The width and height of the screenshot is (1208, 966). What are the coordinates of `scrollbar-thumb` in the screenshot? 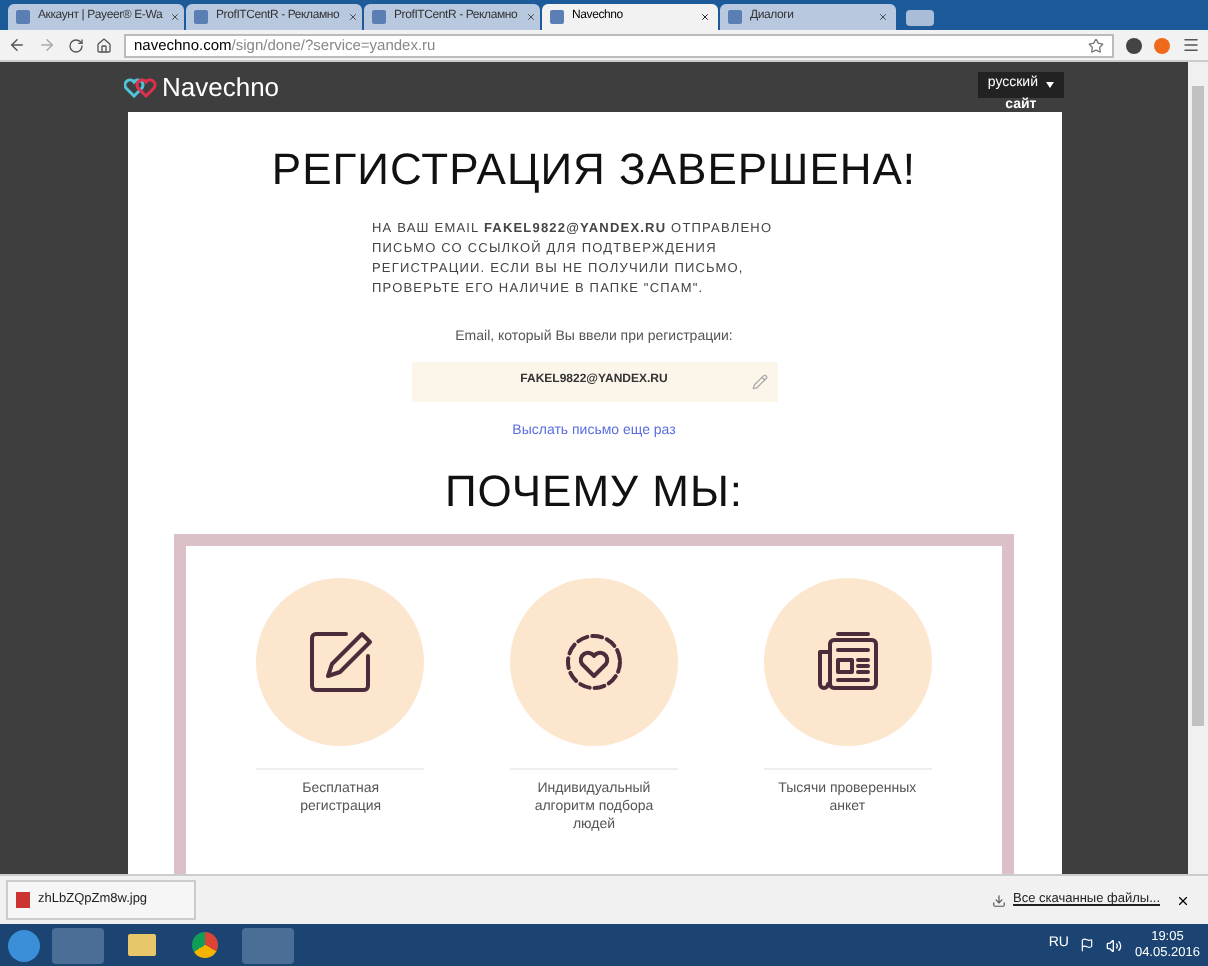 It's located at (1198, 406).